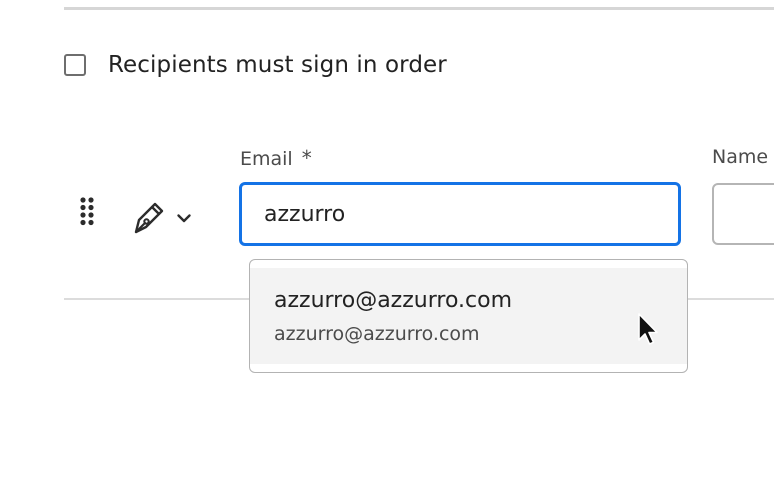 This screenshot has height=500, width=774. I want to click on section-divider-top, so click(419, 8).